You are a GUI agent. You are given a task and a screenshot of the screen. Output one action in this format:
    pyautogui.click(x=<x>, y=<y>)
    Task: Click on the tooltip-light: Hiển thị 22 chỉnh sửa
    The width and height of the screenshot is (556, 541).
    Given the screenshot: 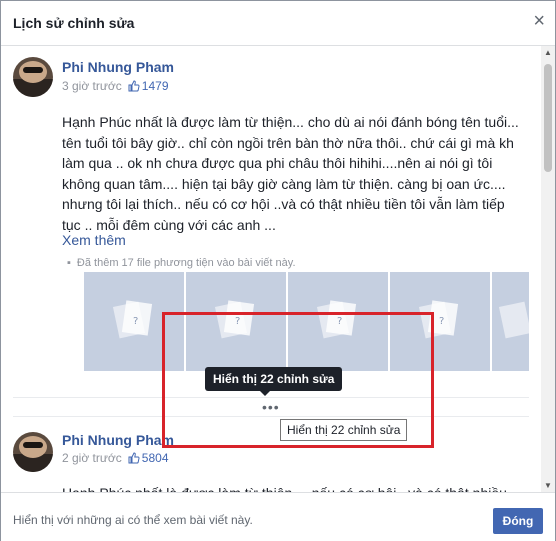 What is the action you would take?
    pyautogui.click(x=344, y=430)
    